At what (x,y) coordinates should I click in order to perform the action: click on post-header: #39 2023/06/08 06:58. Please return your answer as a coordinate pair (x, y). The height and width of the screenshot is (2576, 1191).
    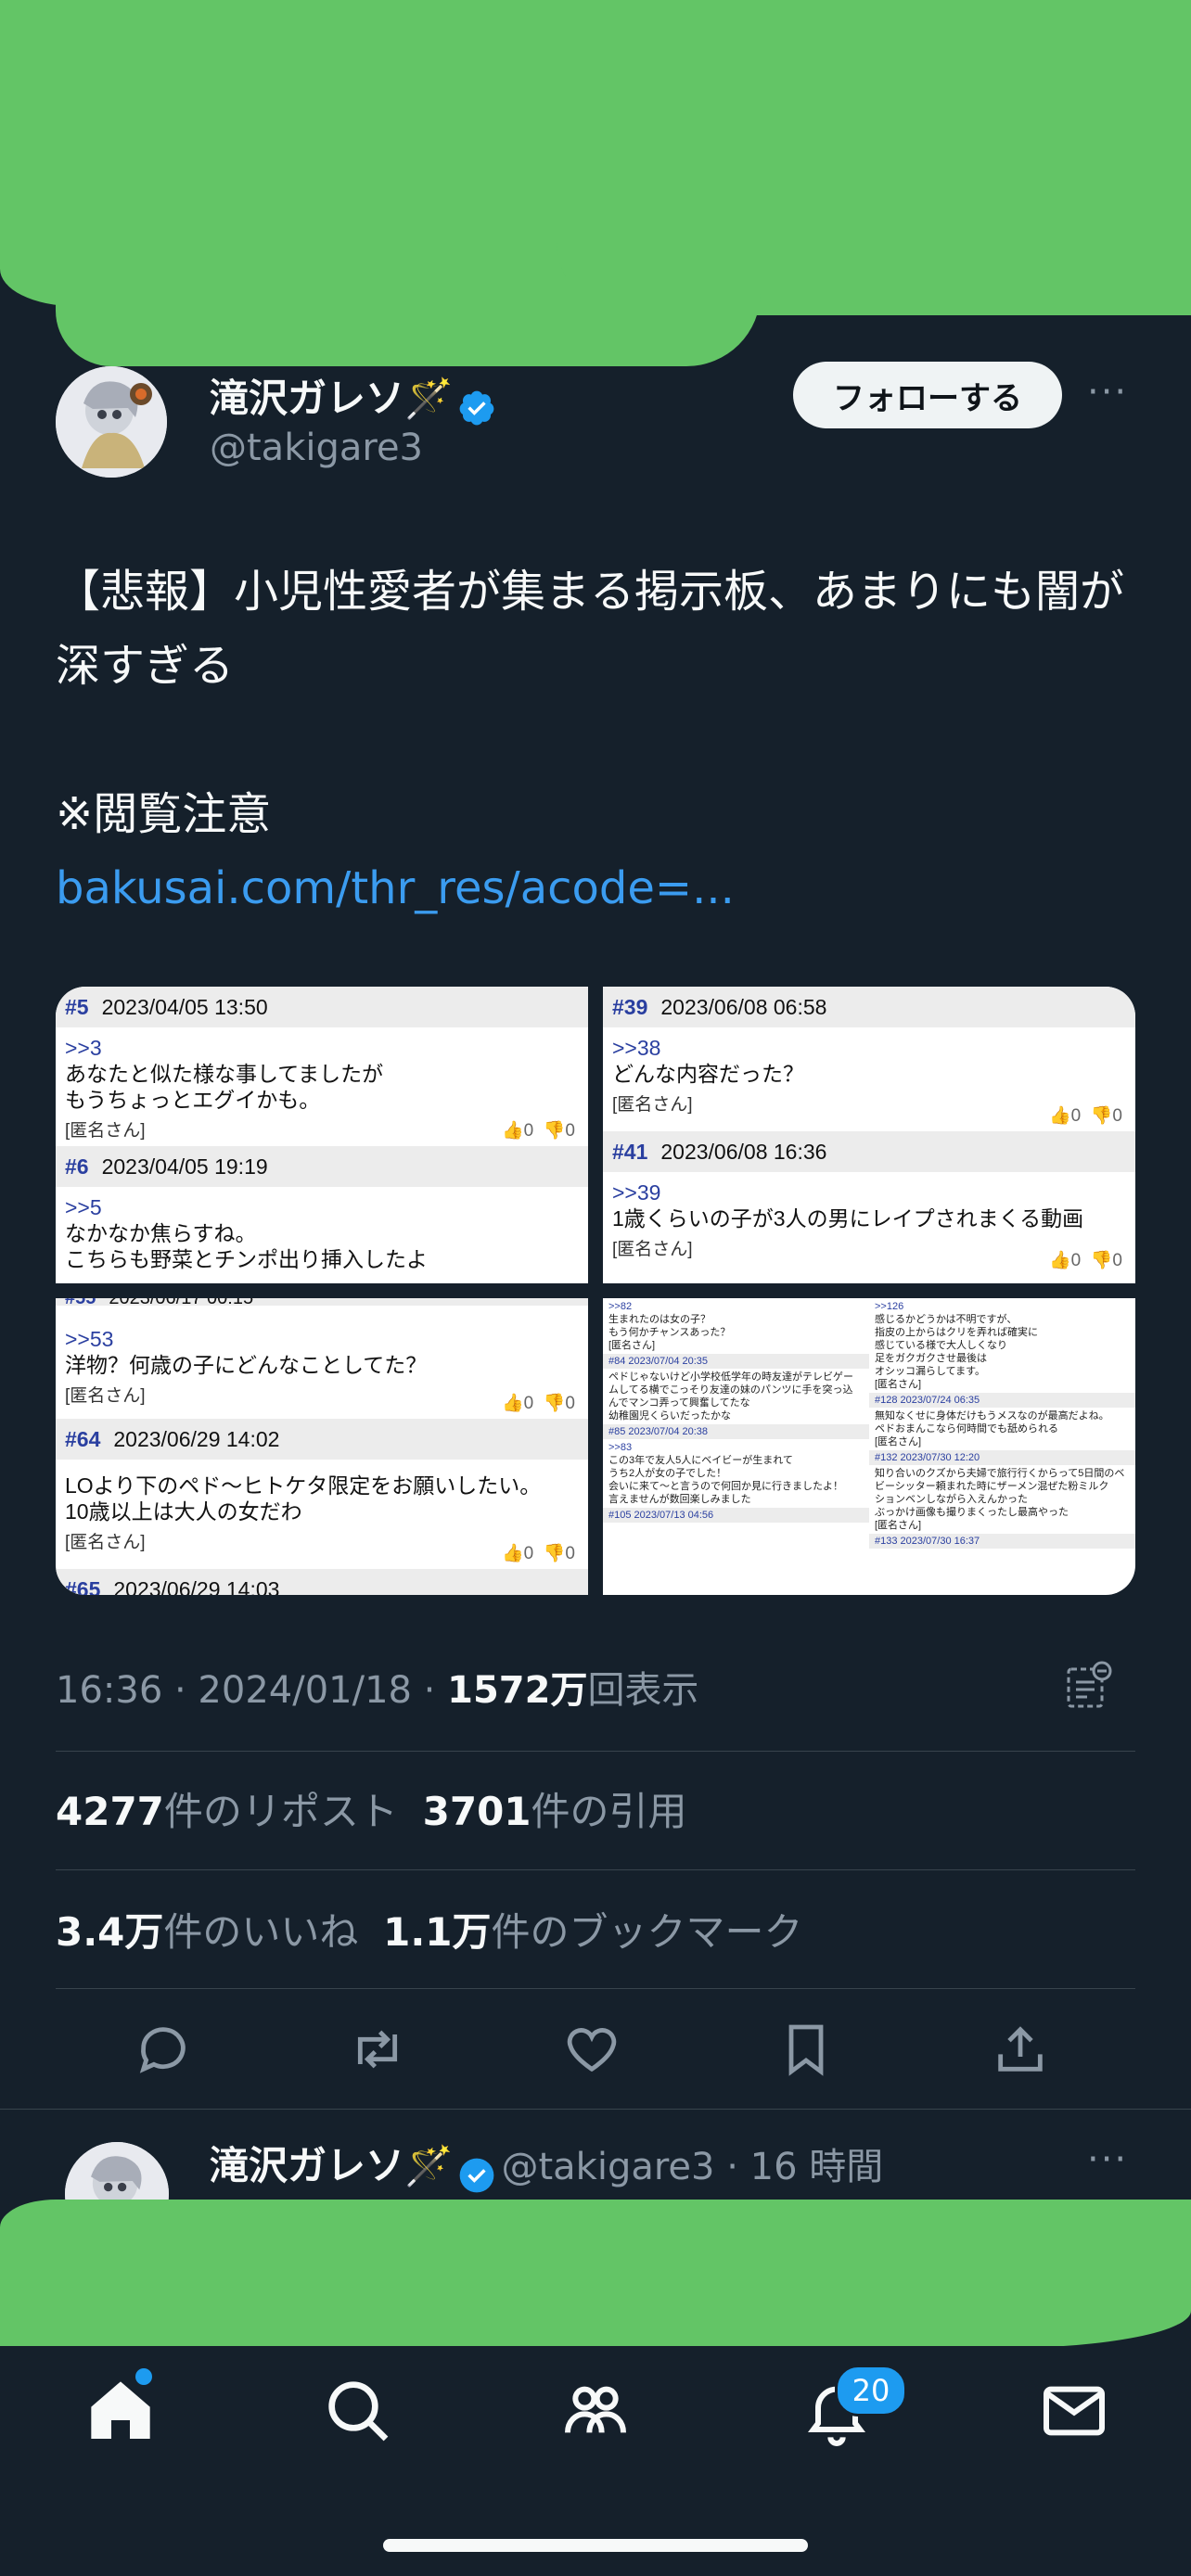
    Looking at the image, I should click on (869, 1007).